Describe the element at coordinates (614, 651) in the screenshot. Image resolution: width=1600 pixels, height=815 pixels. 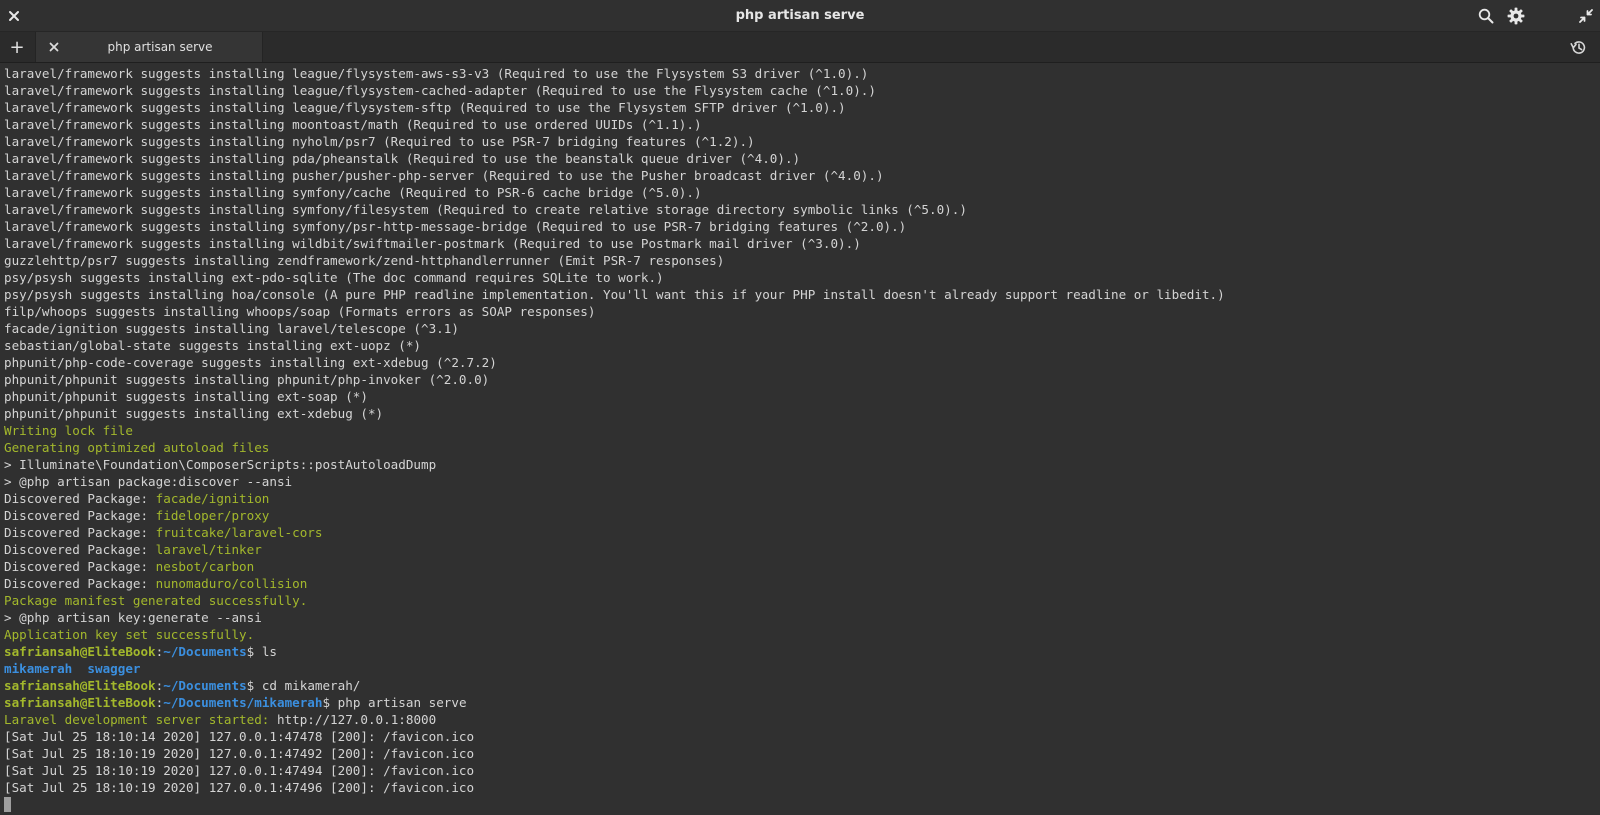
I see `terminal-line: safriansah@EliteBook:~/Documents$ ls` at that location.